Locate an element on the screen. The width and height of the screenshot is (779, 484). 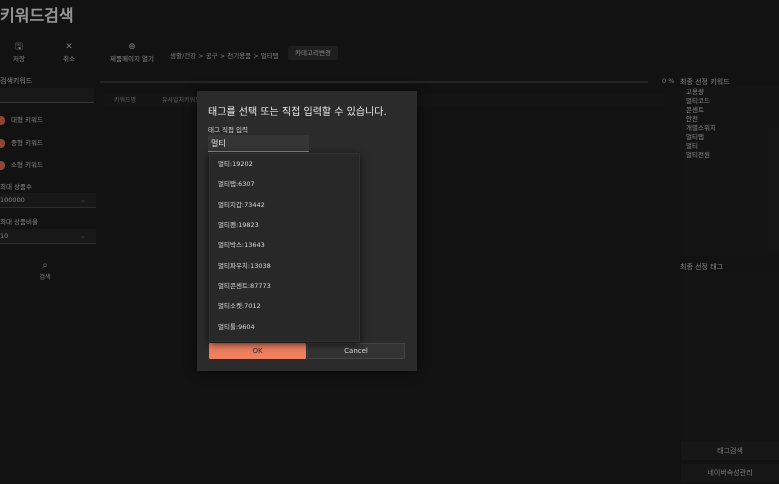
cancel-button: Cancel is located at coordinates (356, 351).